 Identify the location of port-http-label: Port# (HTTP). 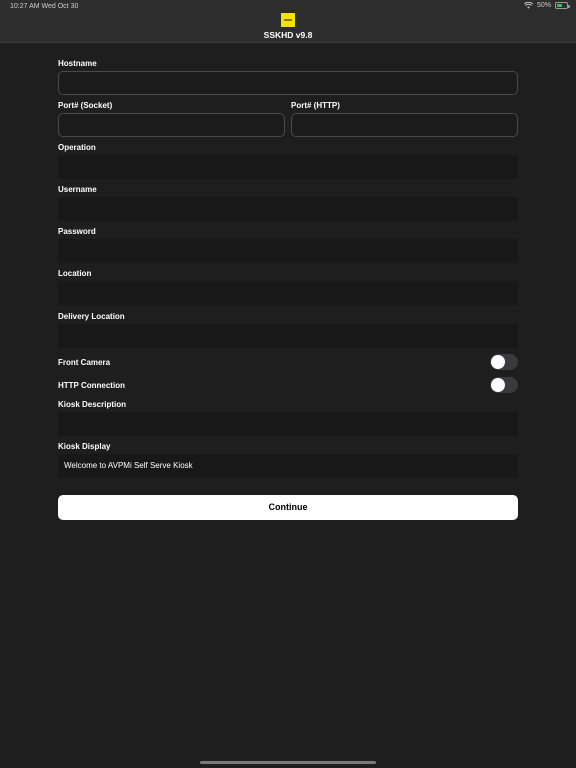
(315, 105).